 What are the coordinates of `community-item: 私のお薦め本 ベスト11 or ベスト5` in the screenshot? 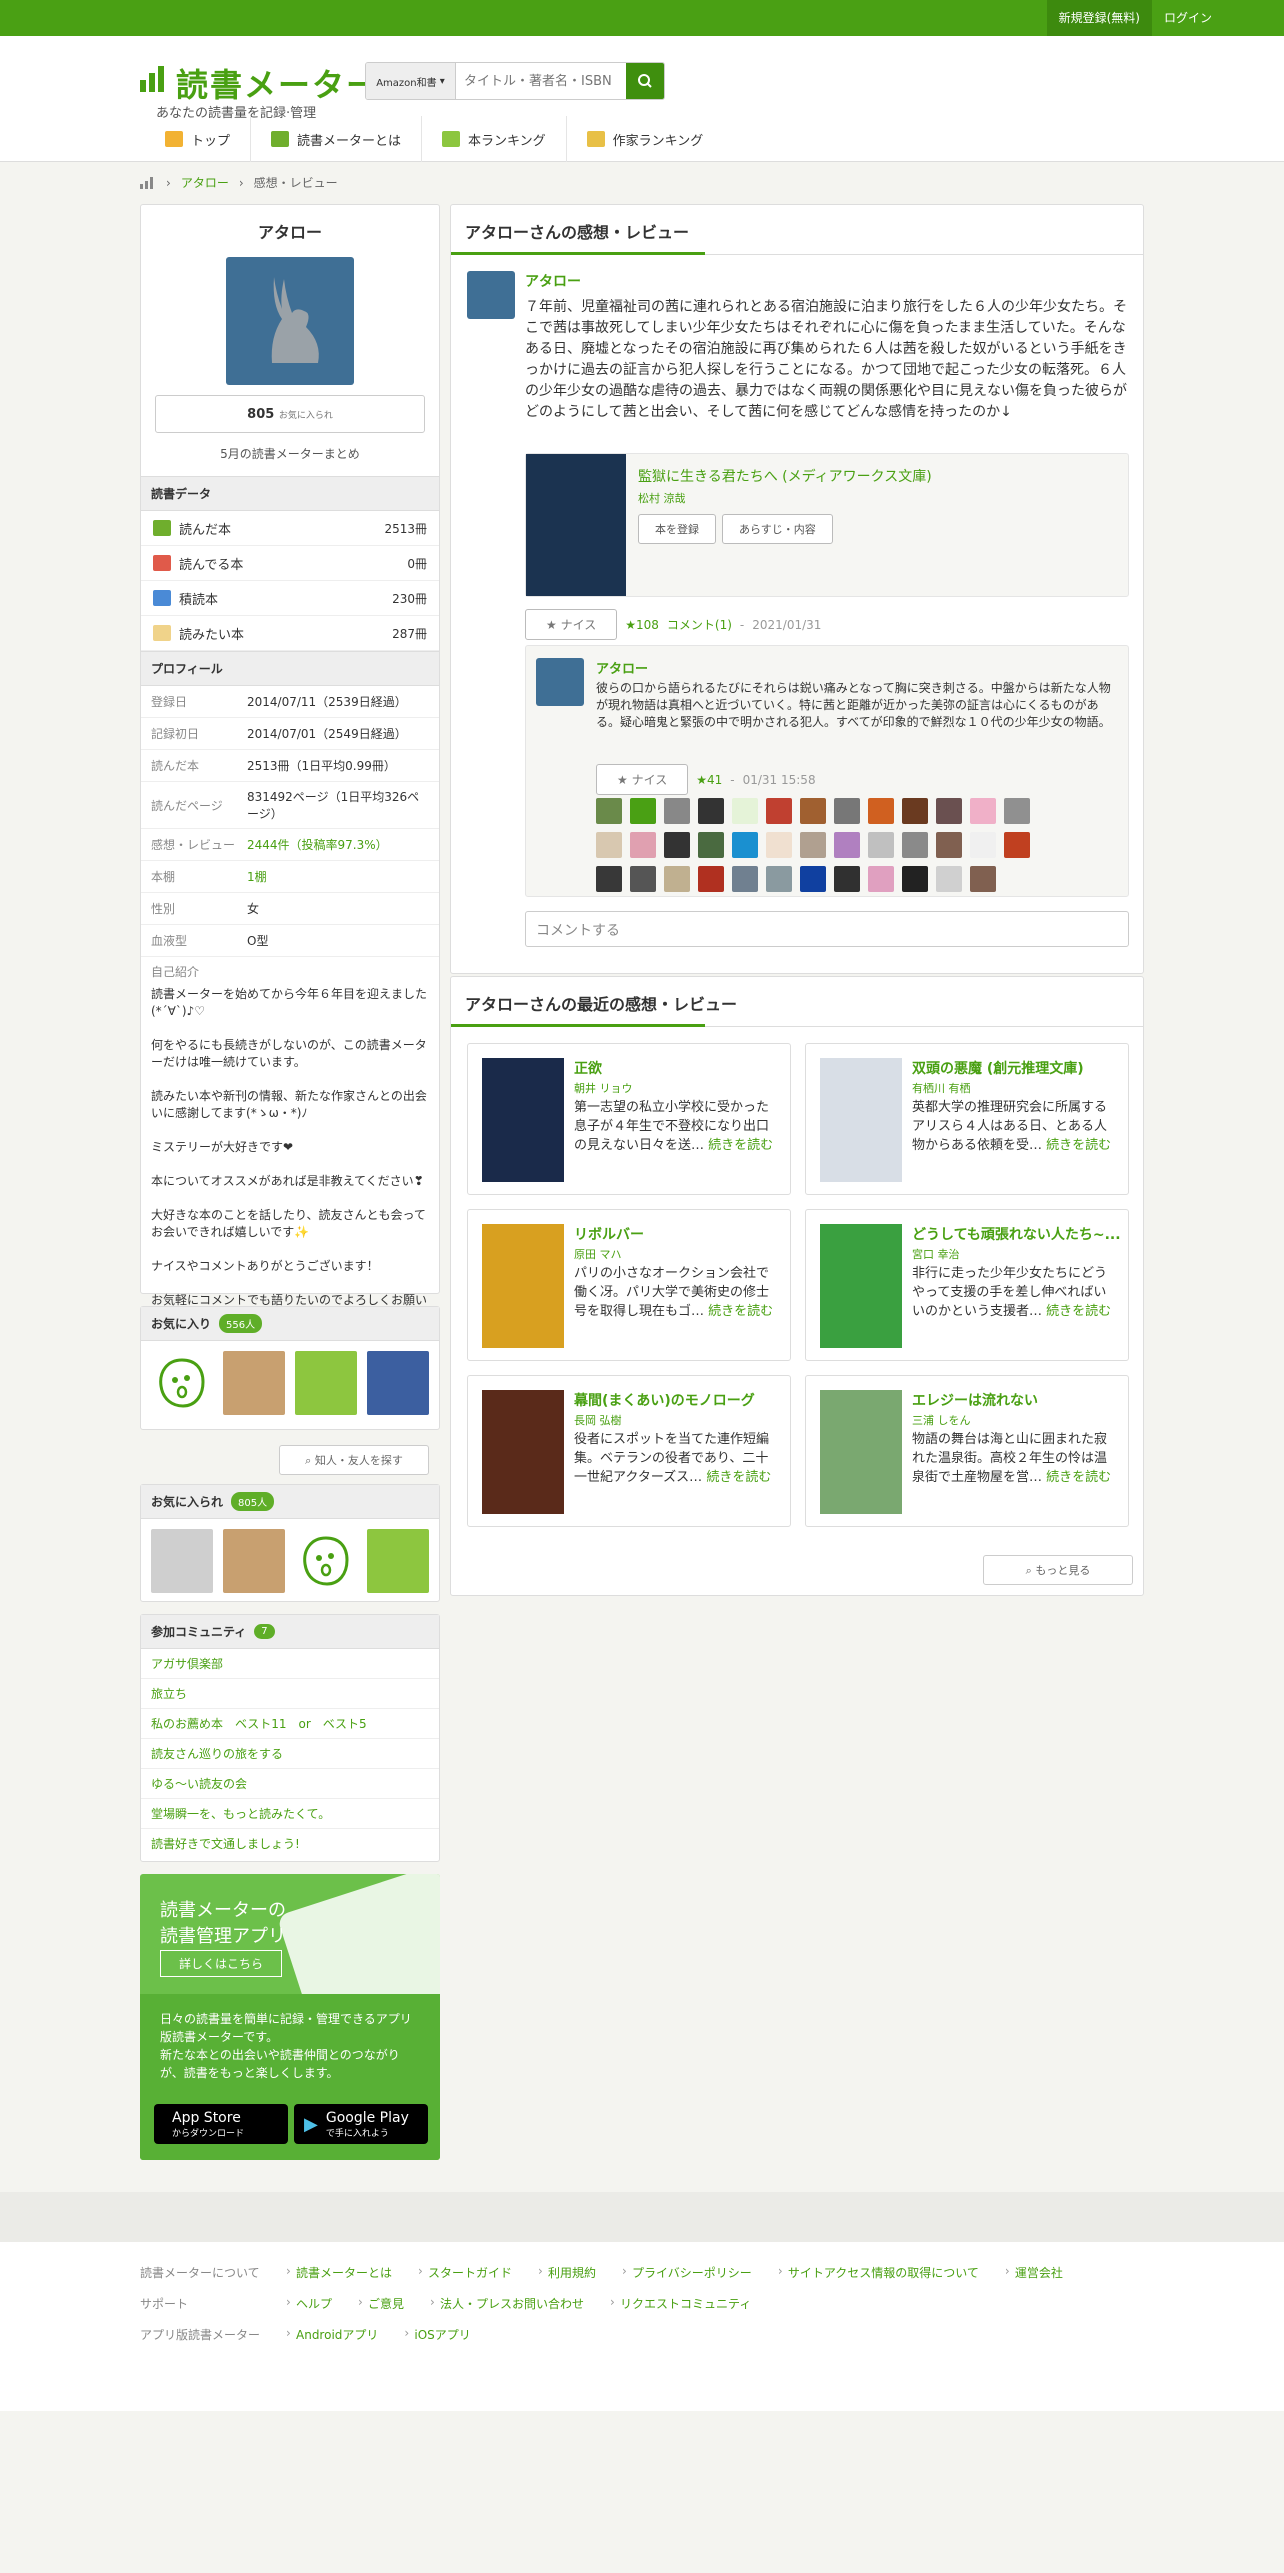 It's located at (290, 1724).